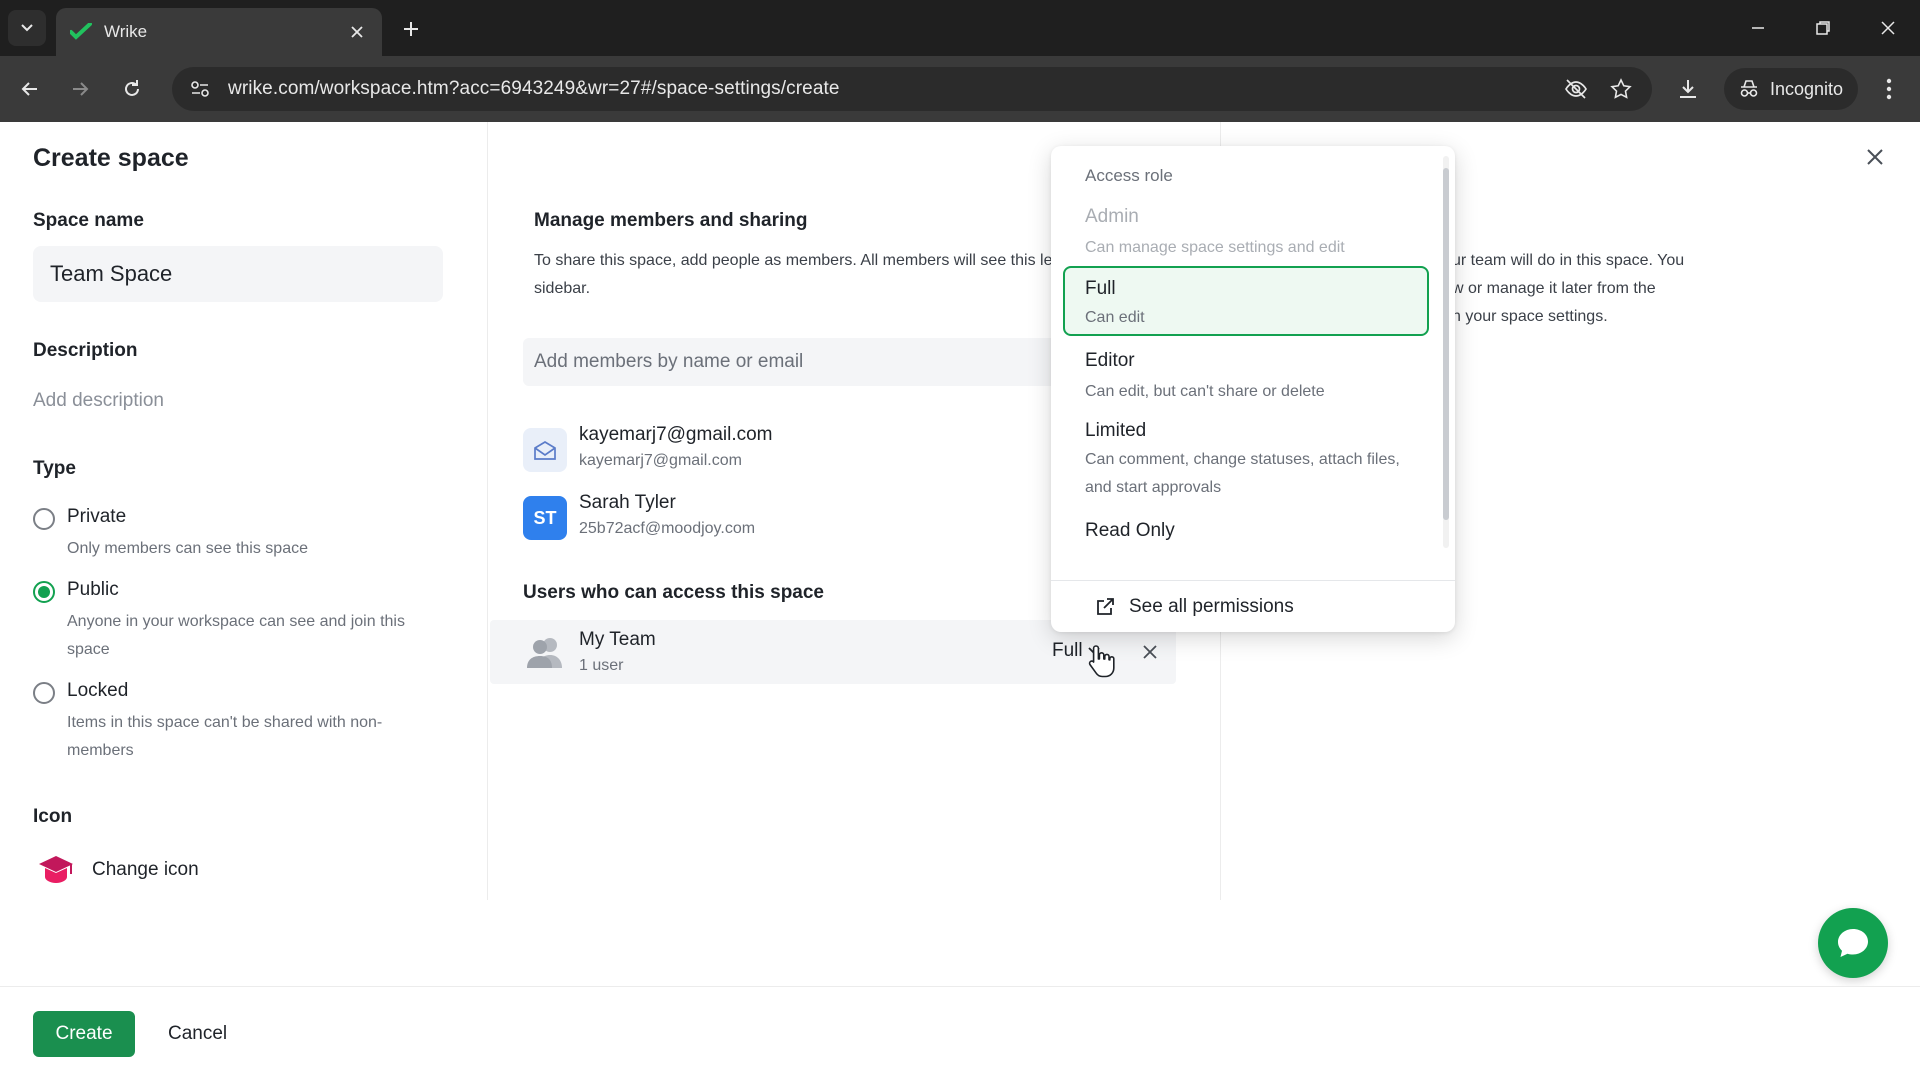  What do you see at coordinates (617, 639) in the screenshot?
I see `team-name: My Team` at bounding box center [617, 639].